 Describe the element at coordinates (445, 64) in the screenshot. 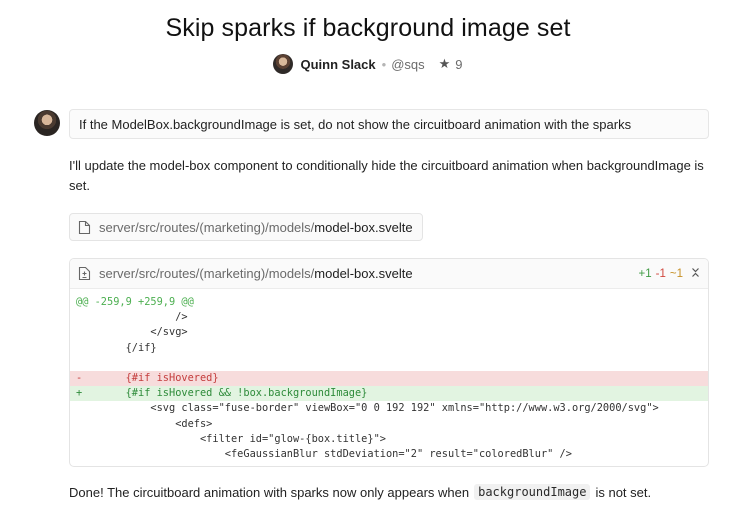

I see `star-icon: ★` at that location.